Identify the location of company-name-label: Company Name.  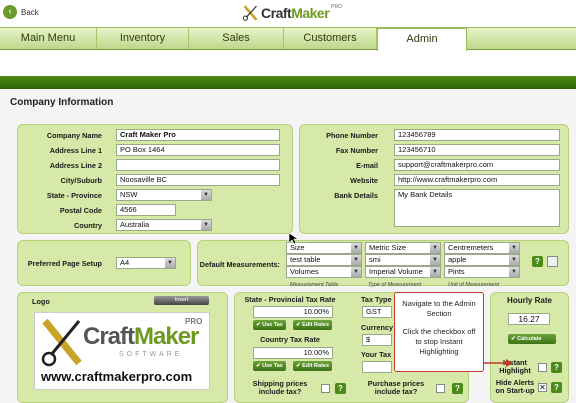
(74, 135).